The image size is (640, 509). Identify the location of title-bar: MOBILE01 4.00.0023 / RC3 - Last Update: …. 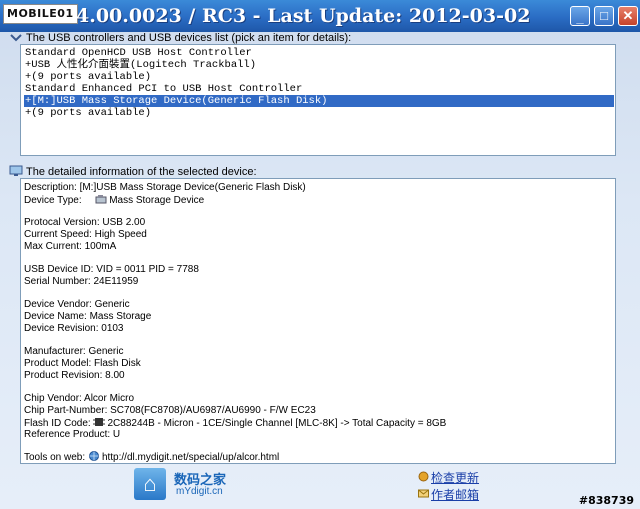
(320, 16).